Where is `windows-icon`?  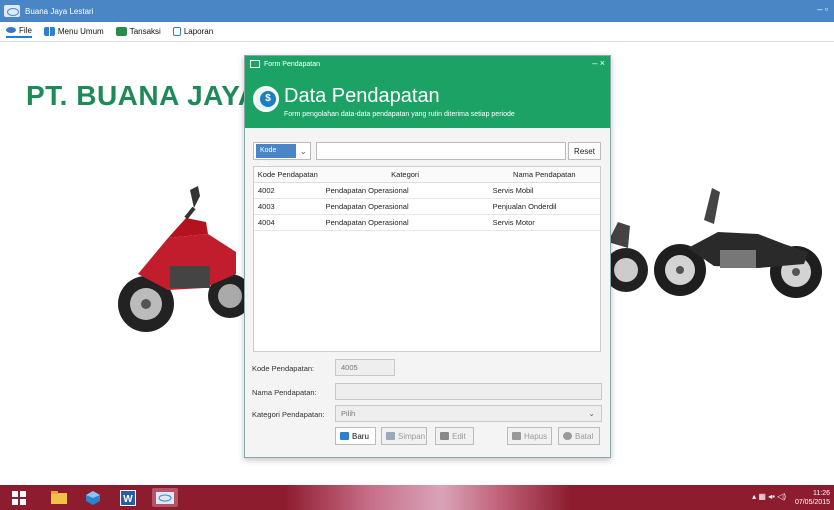
windows-icon is located at coordinates (19, 497).